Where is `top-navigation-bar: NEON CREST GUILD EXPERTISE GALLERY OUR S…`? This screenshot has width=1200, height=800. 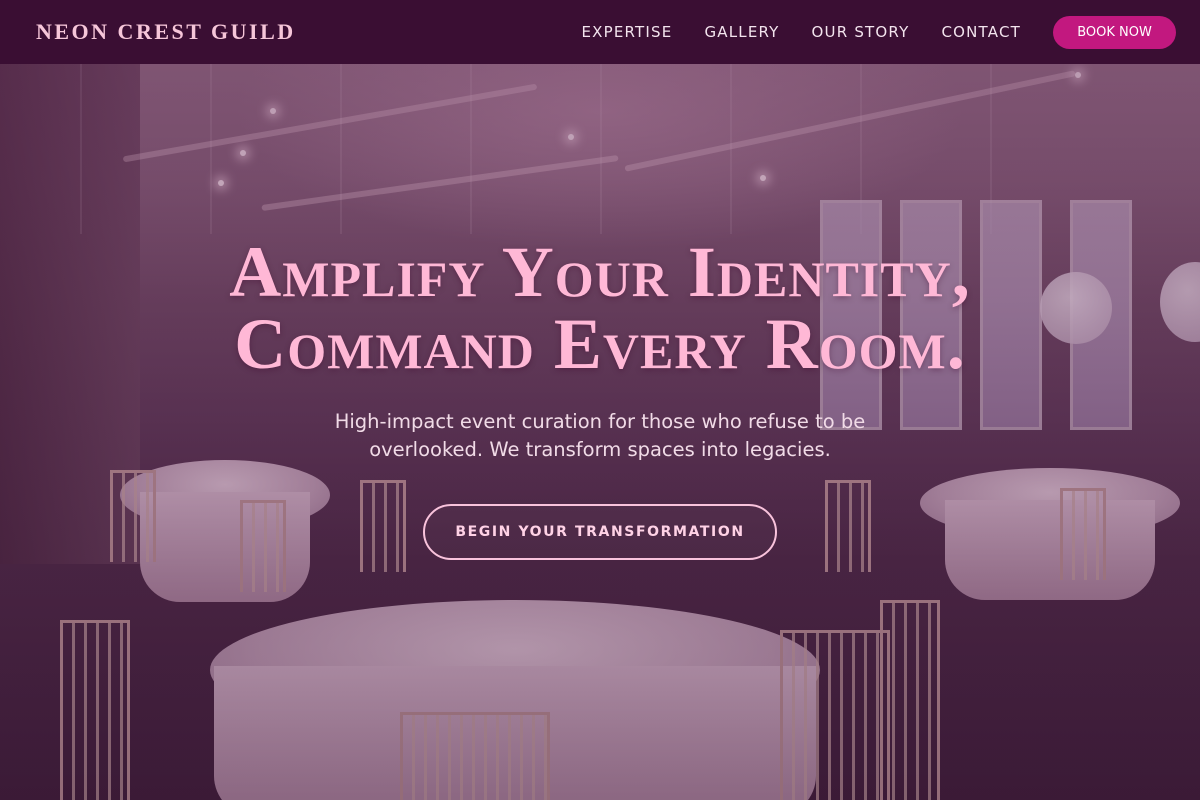 top-navigation-bar: NEON CREST GUILD EXPERTISE GALLERY OUR S… is located at coordinates (600, 32).